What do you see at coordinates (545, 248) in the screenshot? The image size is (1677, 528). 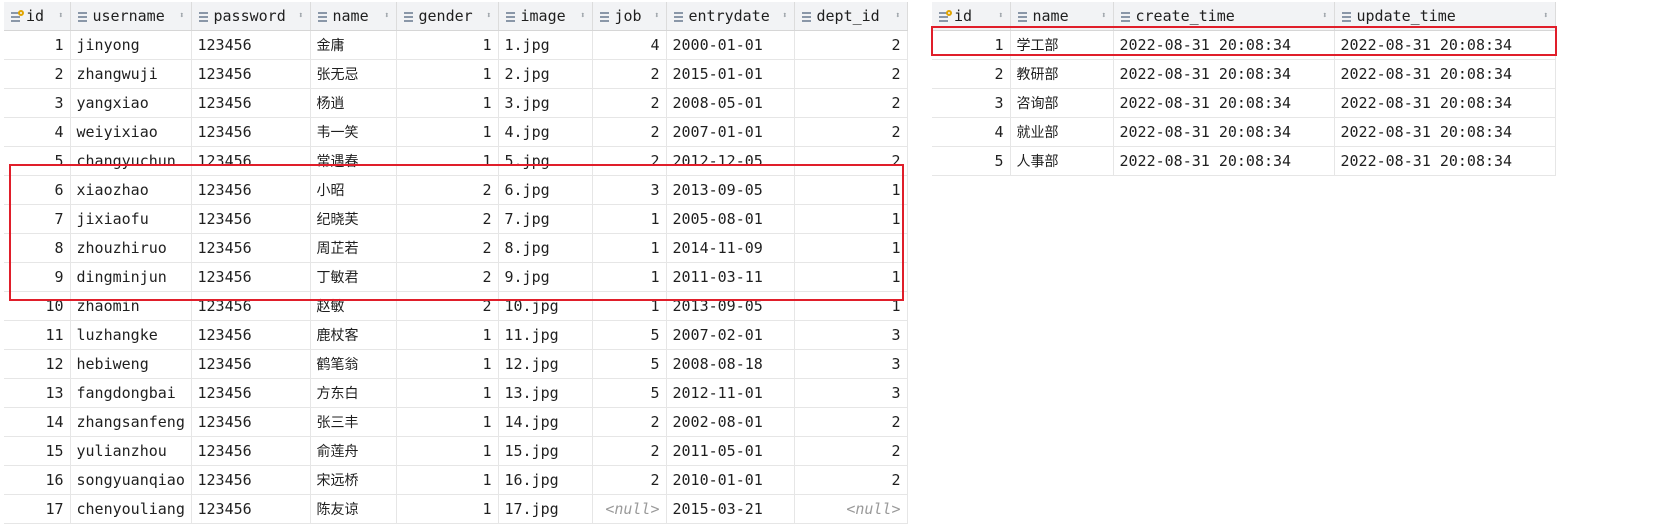 I see `employee-cell-image: 8.jpg` at bounding box center [545, 248].